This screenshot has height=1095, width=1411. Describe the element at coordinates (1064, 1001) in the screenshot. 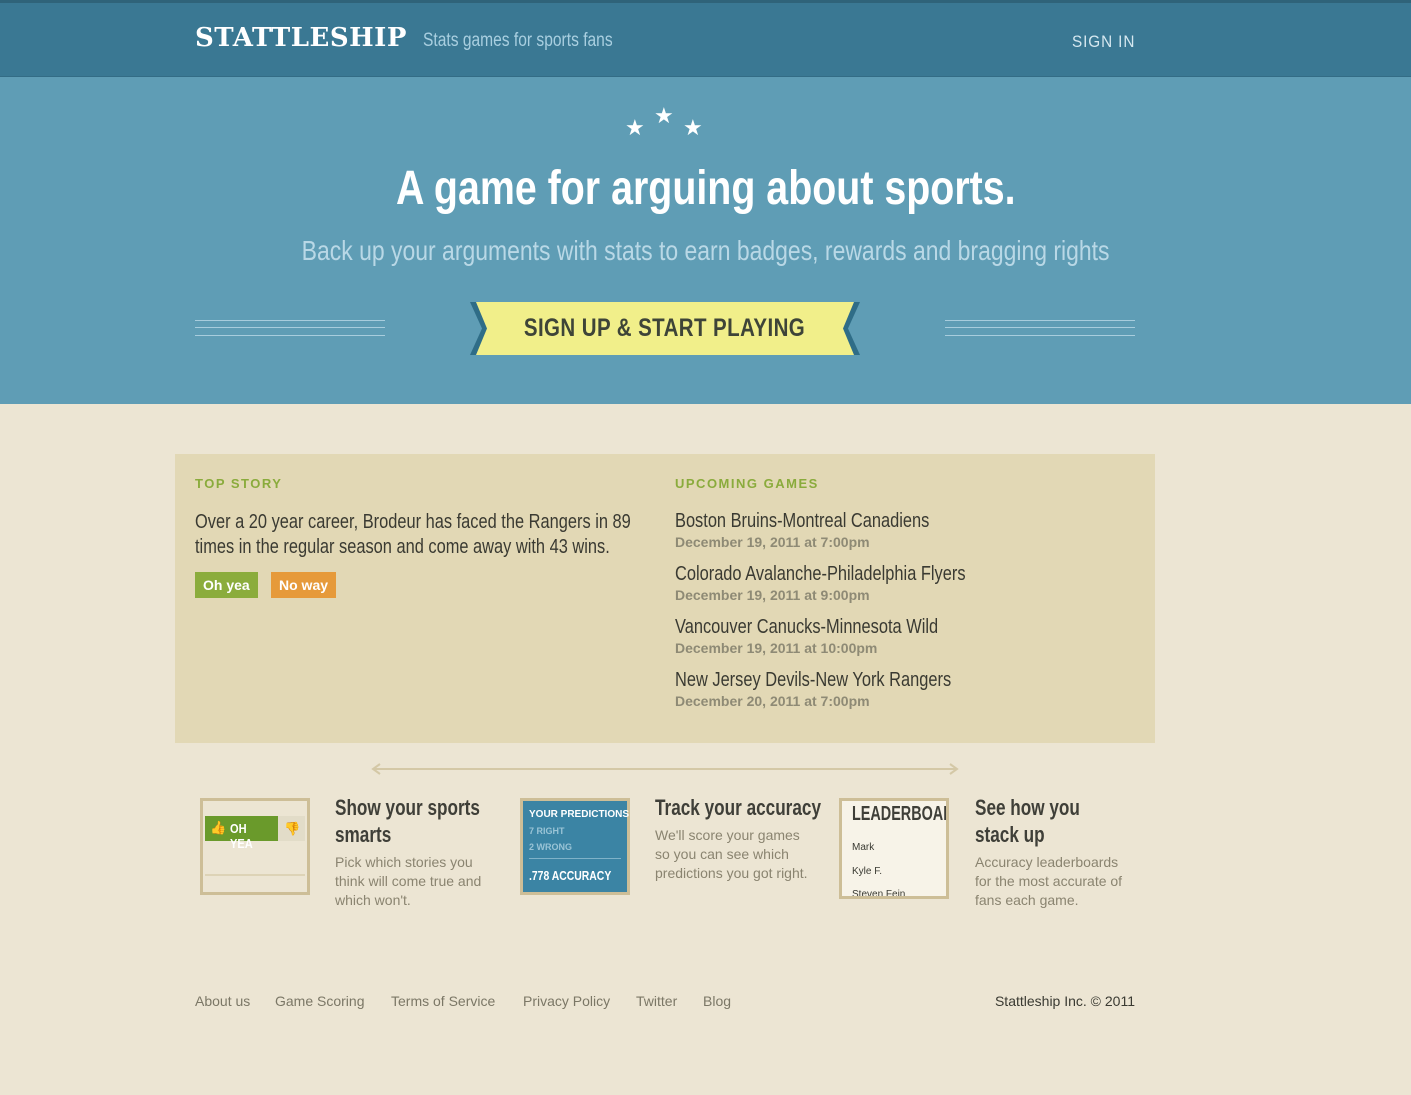

I see `copyright: Stattleship Inc. © 2011` at that location.